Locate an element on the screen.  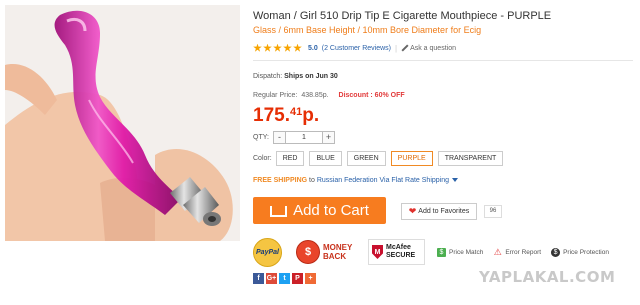
money-back-seal-icon: $ is located at coordinates (308, 252).